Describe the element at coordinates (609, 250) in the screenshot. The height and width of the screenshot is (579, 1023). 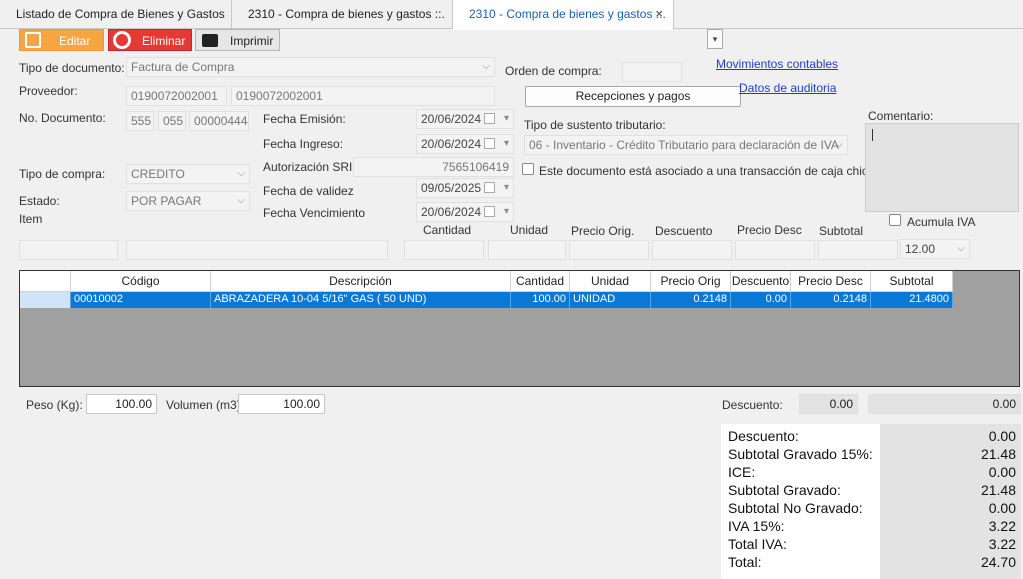
I see `item-precio-orig-input` at that location.